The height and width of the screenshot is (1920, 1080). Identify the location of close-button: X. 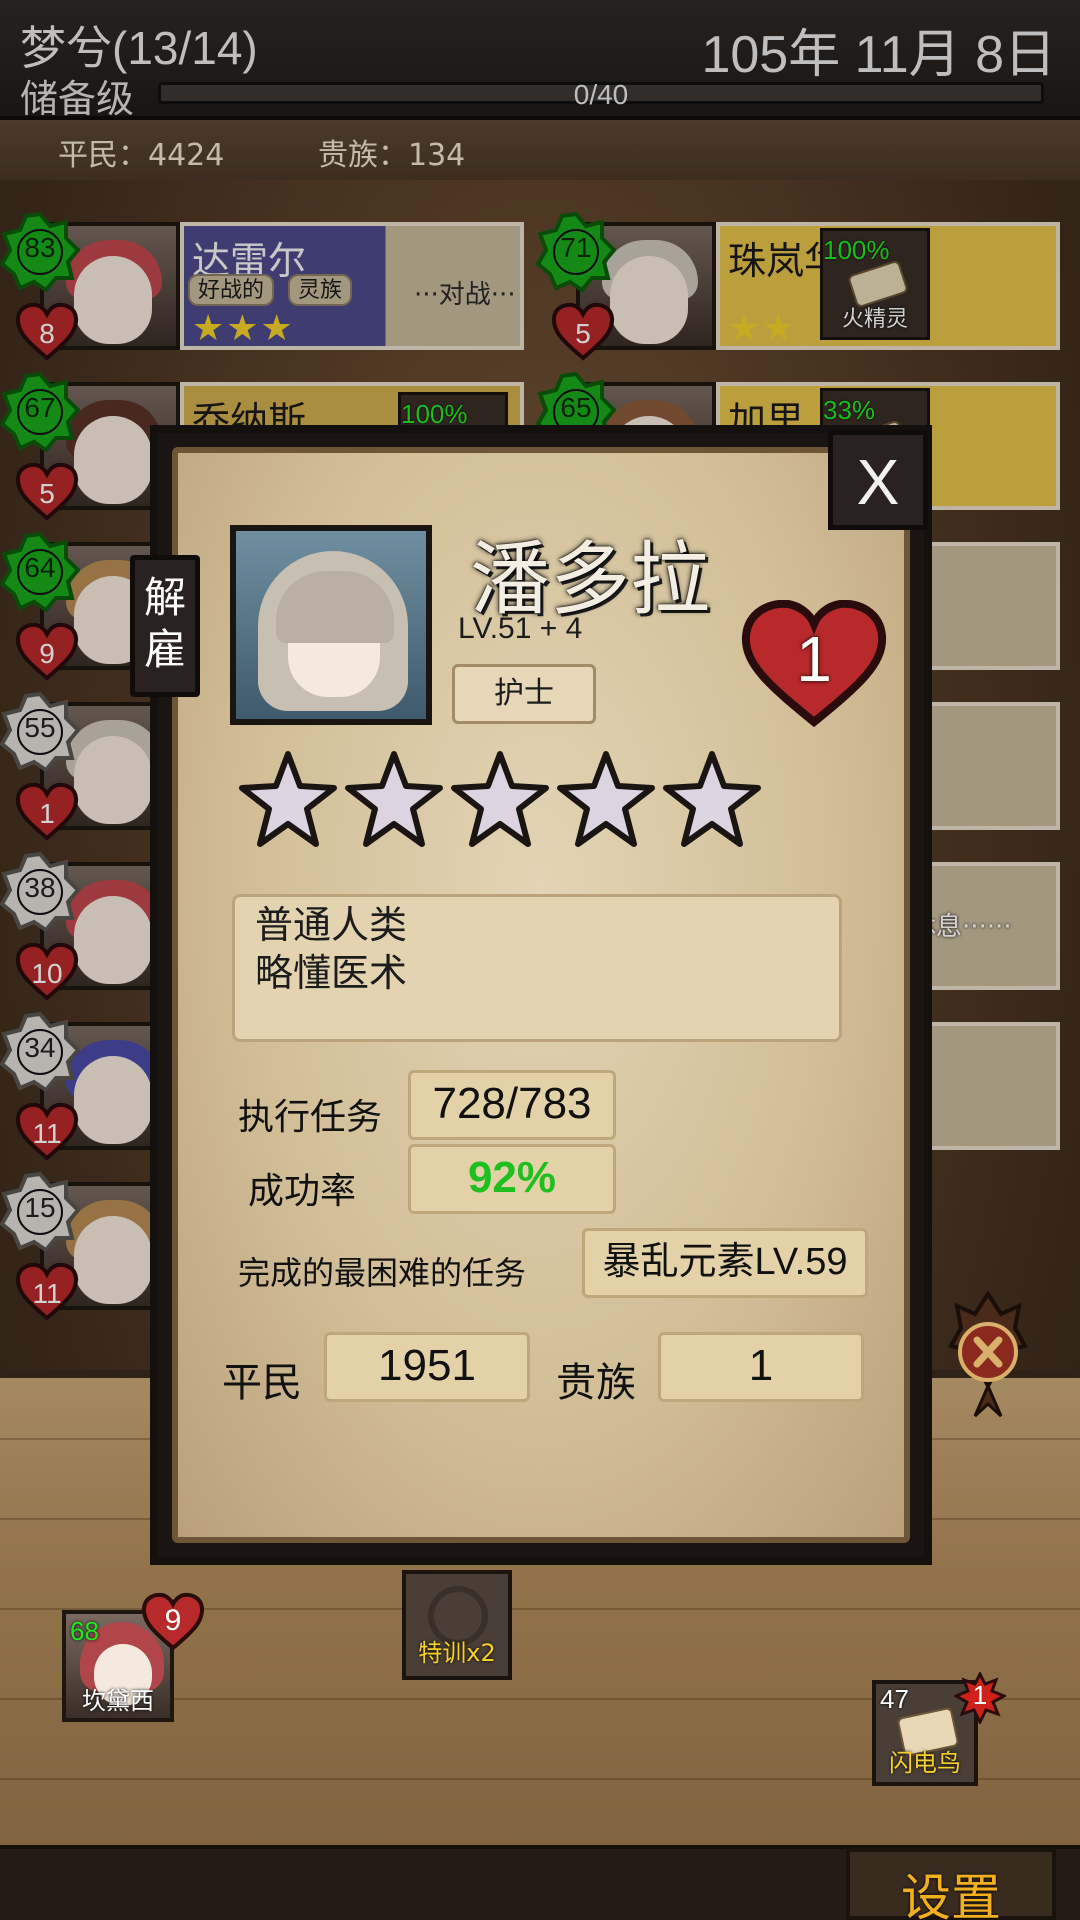
(878, 480).